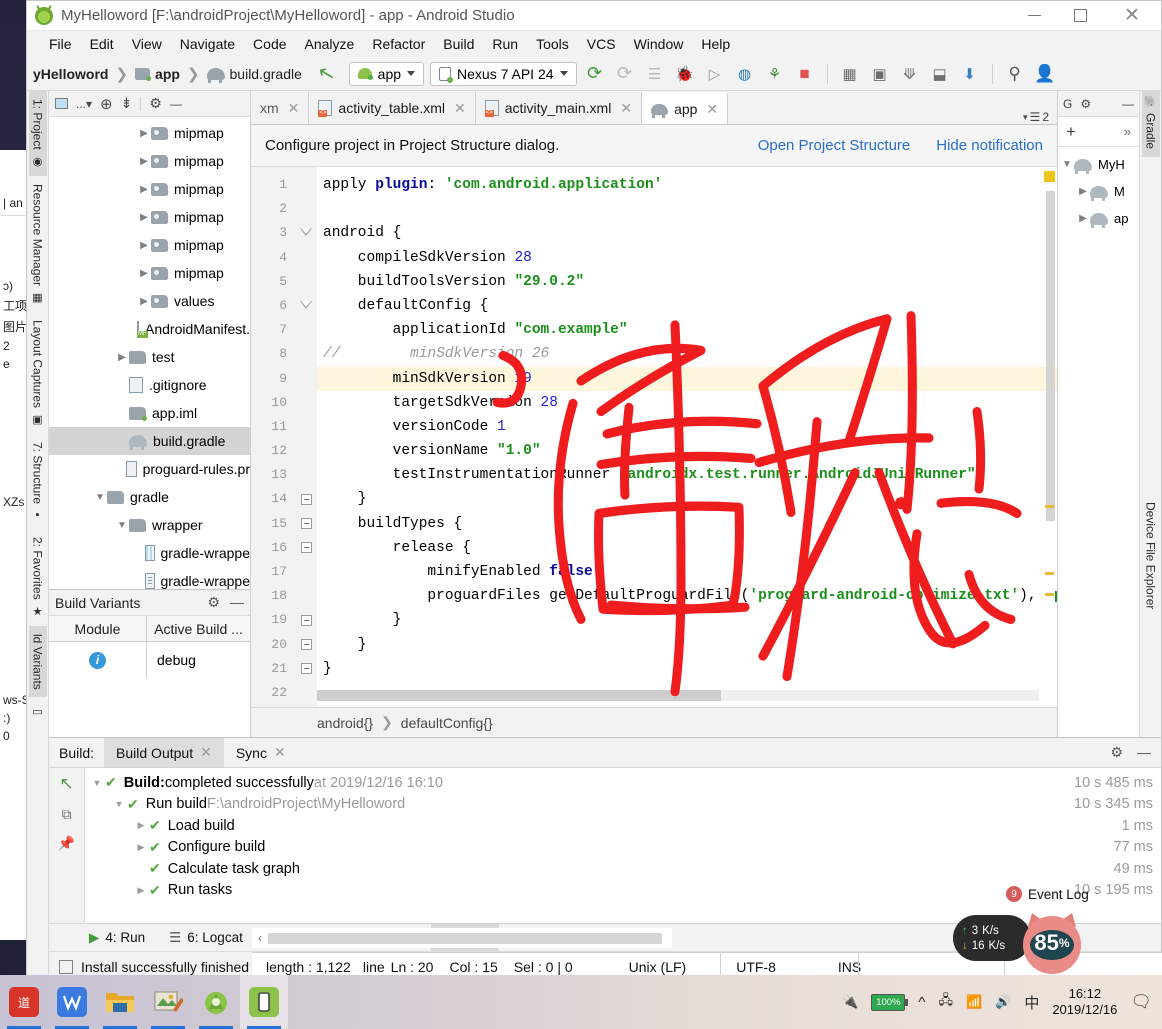 This screenshot has width=1162, height=1029. I want to click on menu-help: Help, so click(715, 44).